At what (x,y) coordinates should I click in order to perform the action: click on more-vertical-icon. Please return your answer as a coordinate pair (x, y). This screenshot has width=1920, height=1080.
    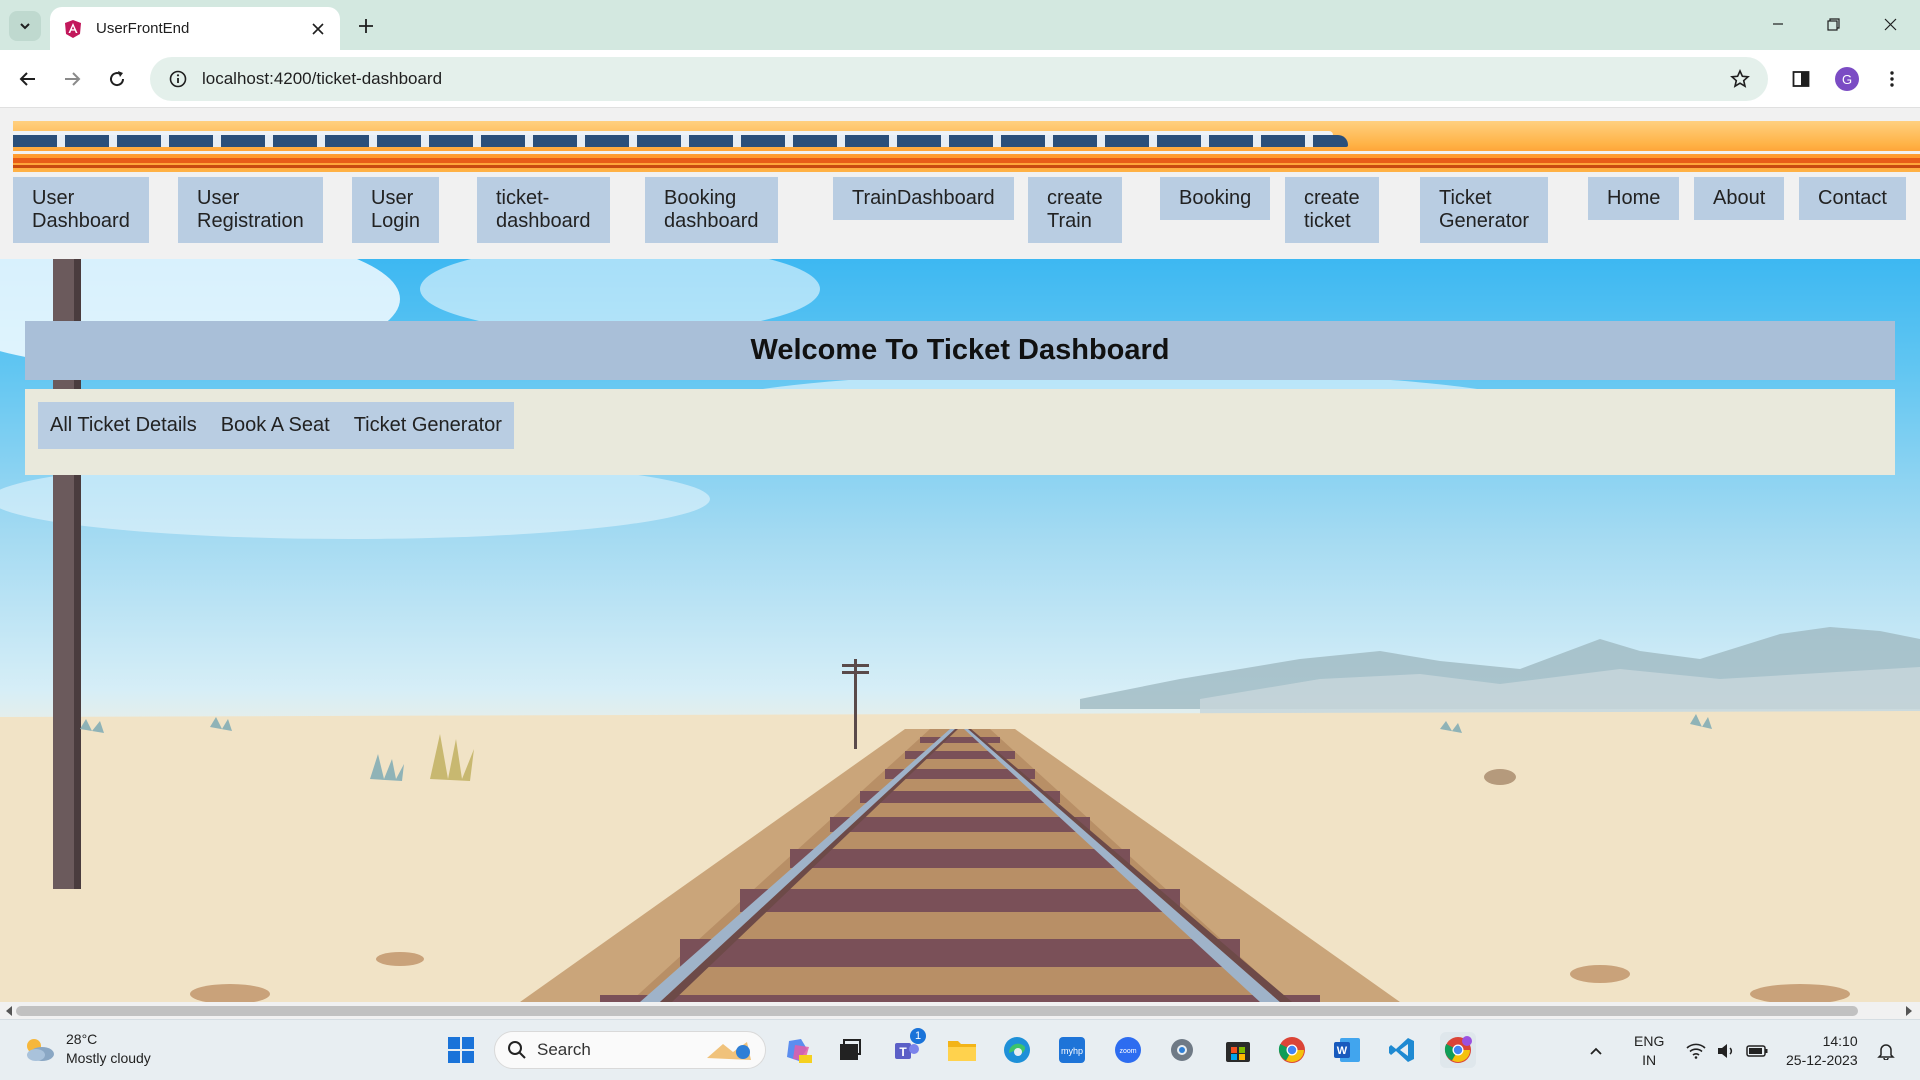
    Looking at the image, I should click on (1892, 79).